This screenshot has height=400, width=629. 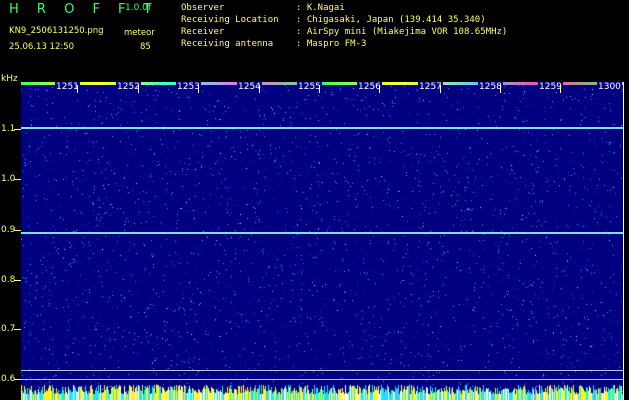 I want to click on timestamp: 25.06.13 12:50, so click(x=42, y=47).